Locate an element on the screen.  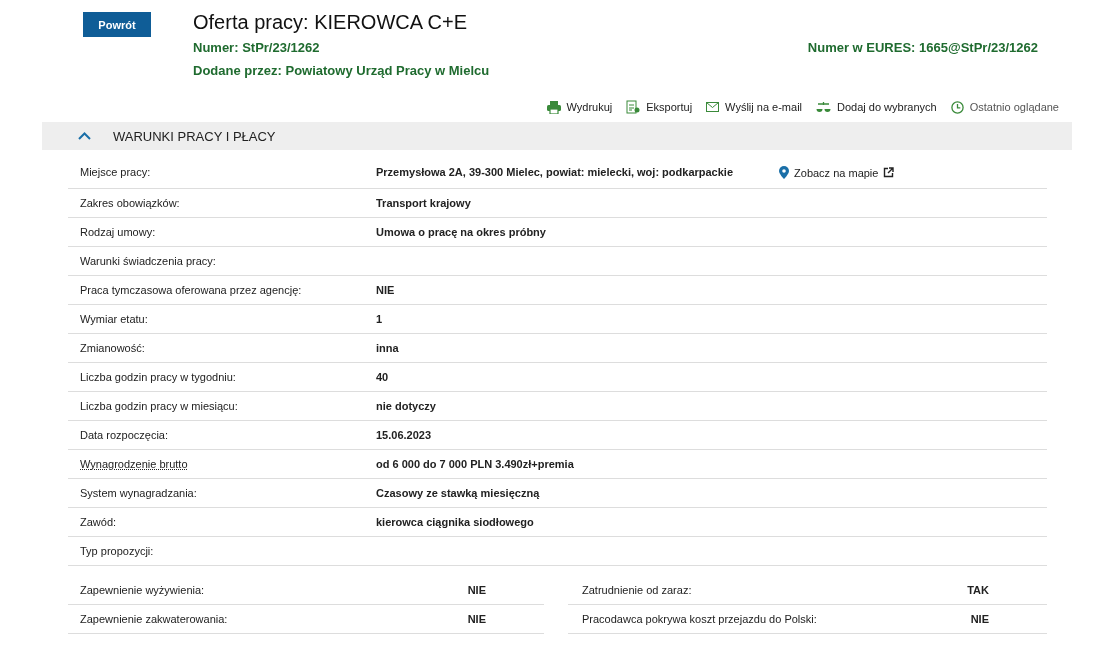
field-label: Praca tymczasowa oferowana przez agencję: is located at coordinates (191, 290).